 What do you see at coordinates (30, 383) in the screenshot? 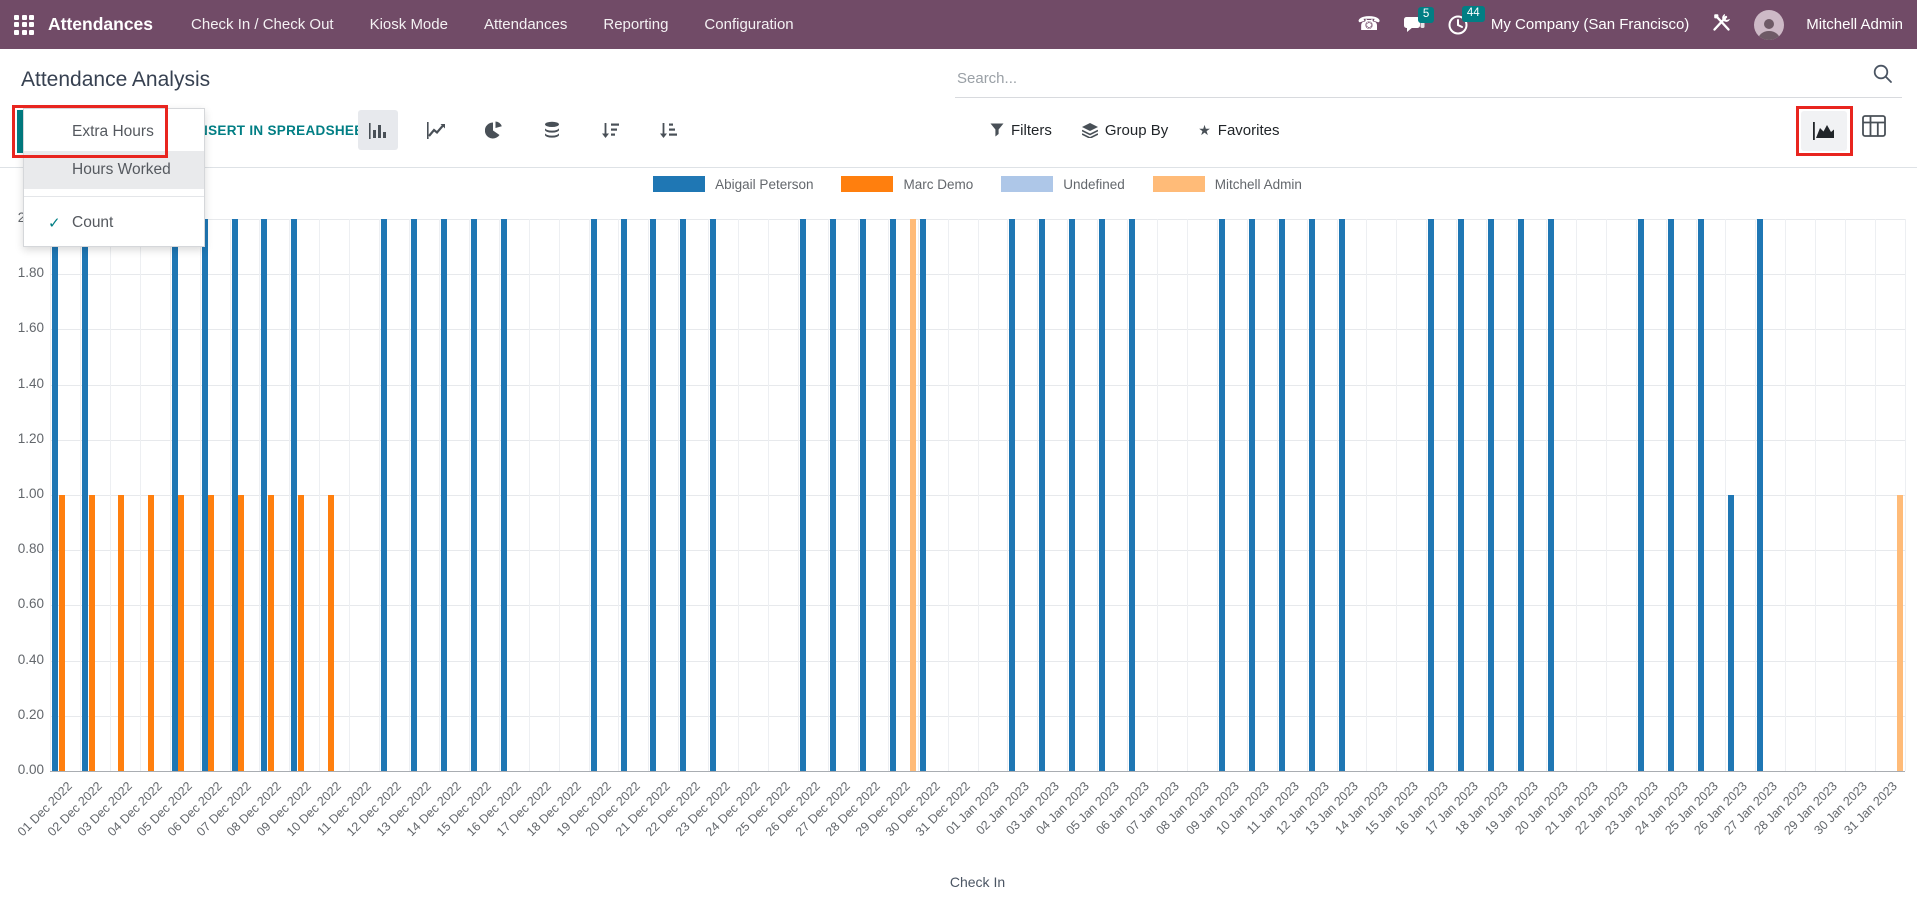
I see `y-axis-label: 1.40` at bounding box center [30, 383].